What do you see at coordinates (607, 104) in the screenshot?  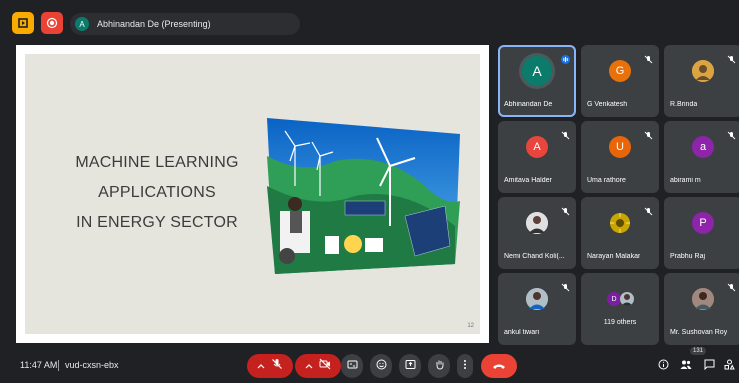 I see `participant-name: G Venkatesh` at bounding box center [607, 104].